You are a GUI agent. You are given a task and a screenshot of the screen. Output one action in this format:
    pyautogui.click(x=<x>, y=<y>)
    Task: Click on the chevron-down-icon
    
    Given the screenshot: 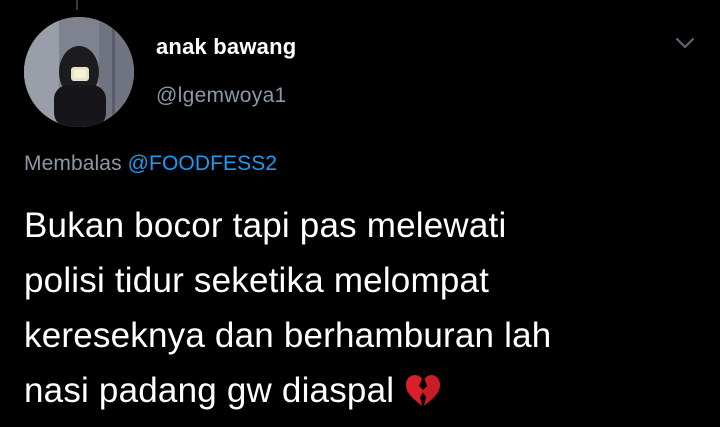 What is the action you would take?
    pyautogui.click(x=685, y=43)
    